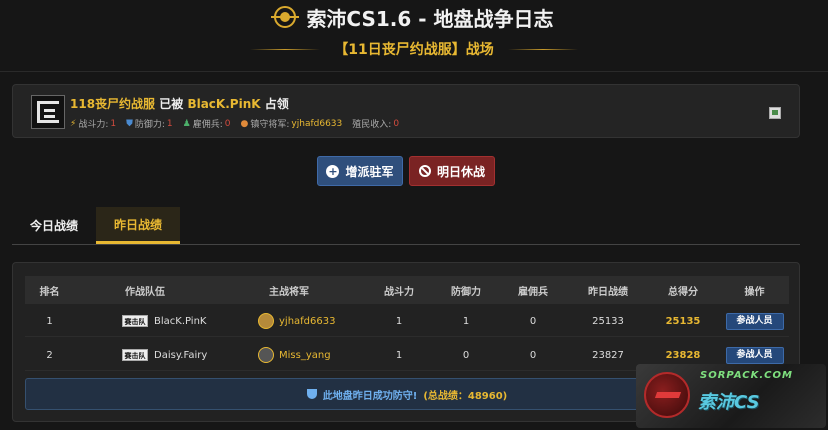  What do you see at coordinates (370, 396) in the screenshot?
I see `defense-text: 此地盘昨日成功防守!` at bounding box center [370, 396].